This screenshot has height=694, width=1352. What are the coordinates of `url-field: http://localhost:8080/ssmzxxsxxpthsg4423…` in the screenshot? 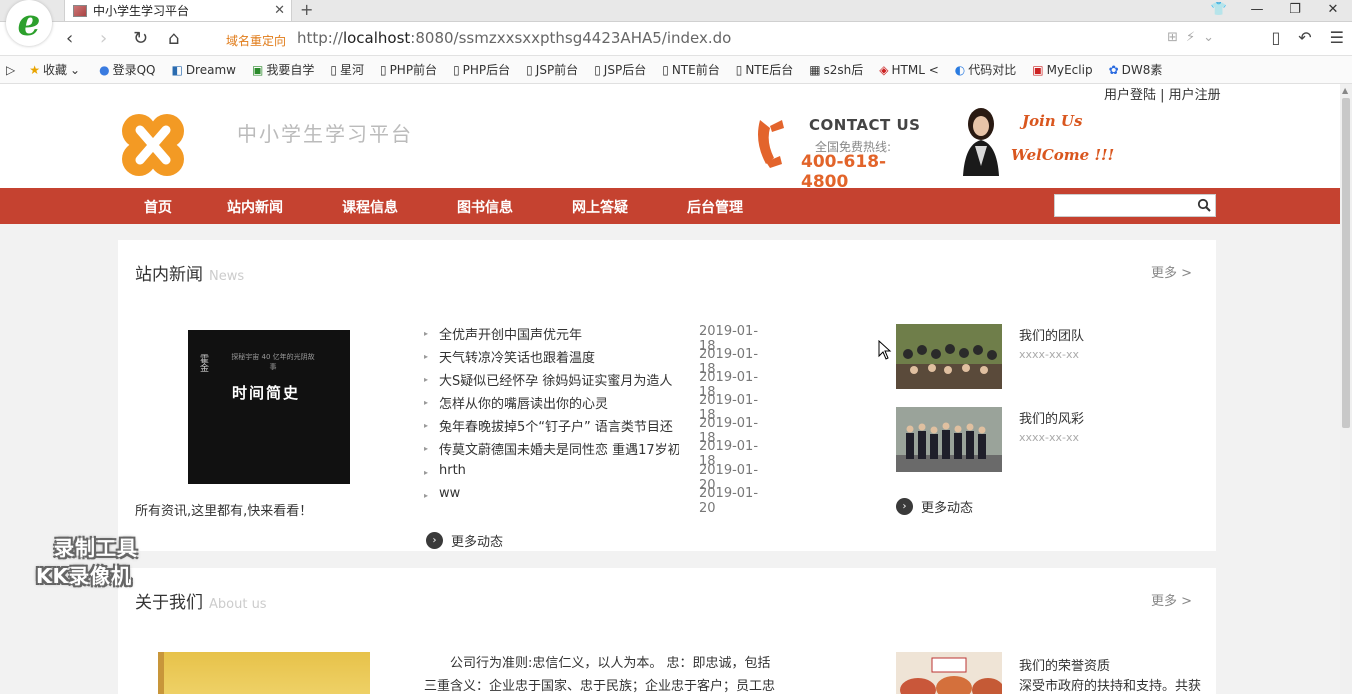 It's located at (514, 38).